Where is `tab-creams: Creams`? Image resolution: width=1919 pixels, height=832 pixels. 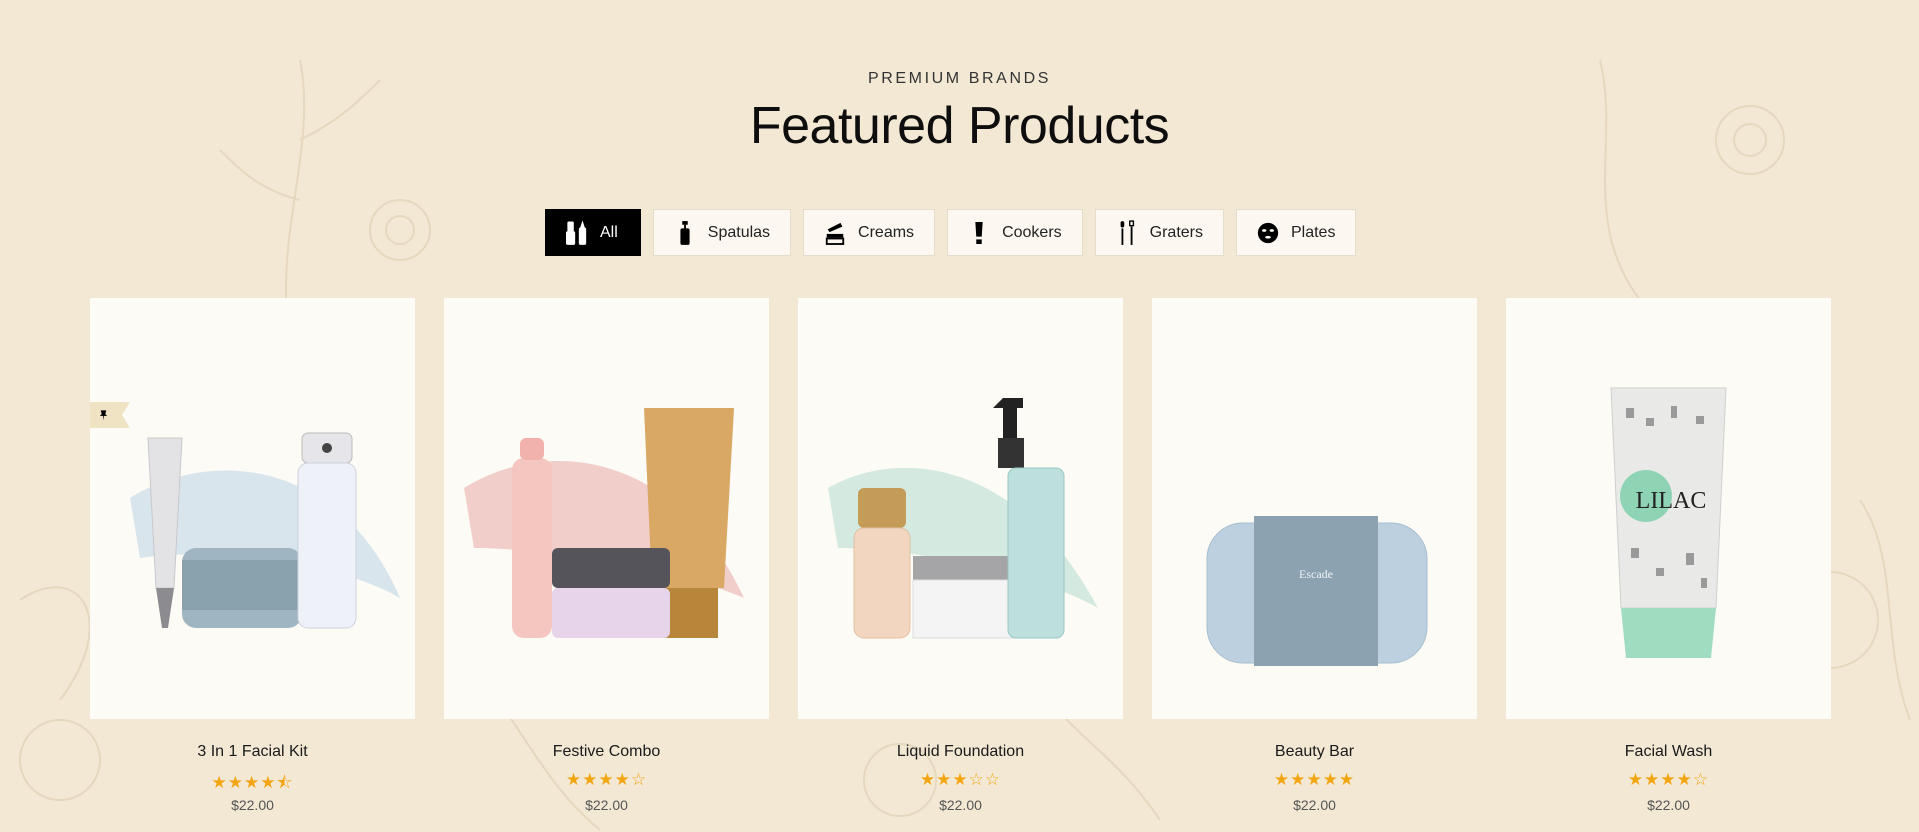
tab-creams: Creams is located at coordinates (869, 232).